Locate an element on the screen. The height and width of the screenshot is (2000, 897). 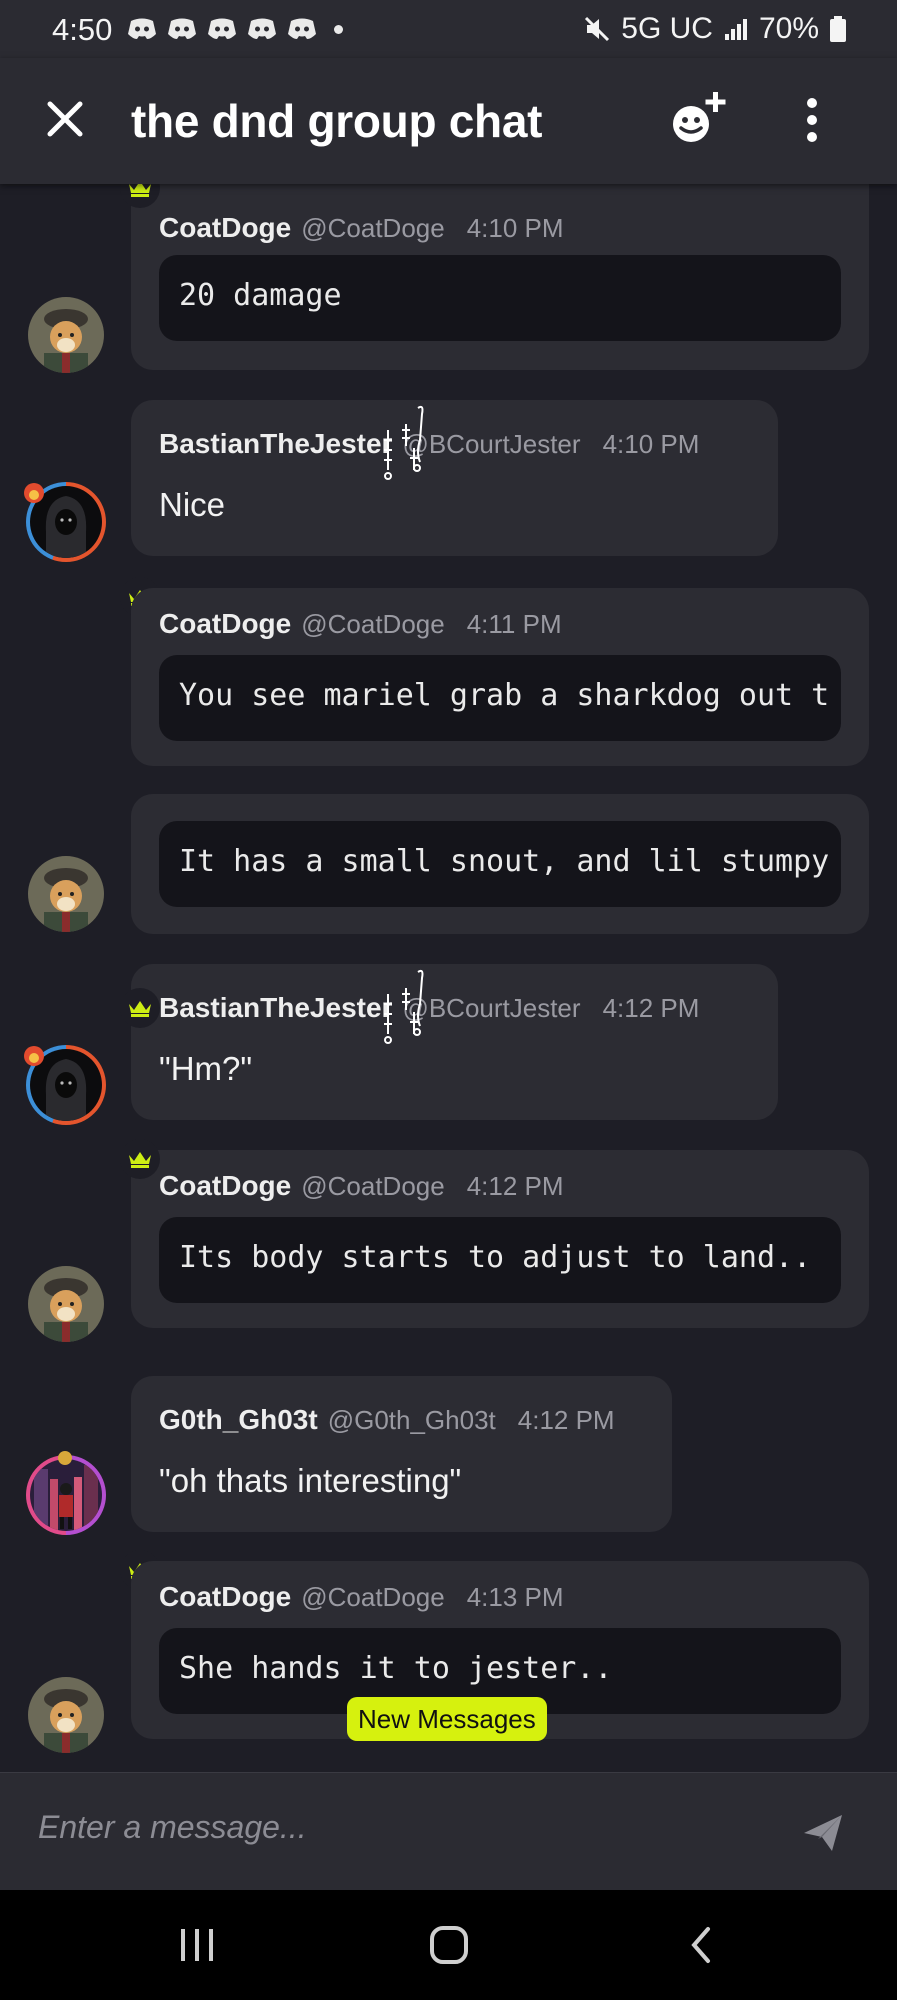
message-text: "oh thats interesting" is located at coordinates (310, 1480).